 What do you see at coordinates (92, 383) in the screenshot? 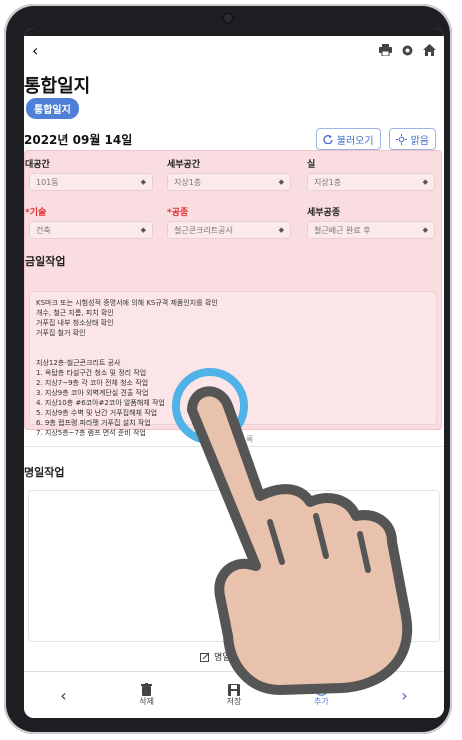
I see `text-line: 2. 지상7~9층 각 코아 전체 청소 작업` at bounding box center [92, 383].